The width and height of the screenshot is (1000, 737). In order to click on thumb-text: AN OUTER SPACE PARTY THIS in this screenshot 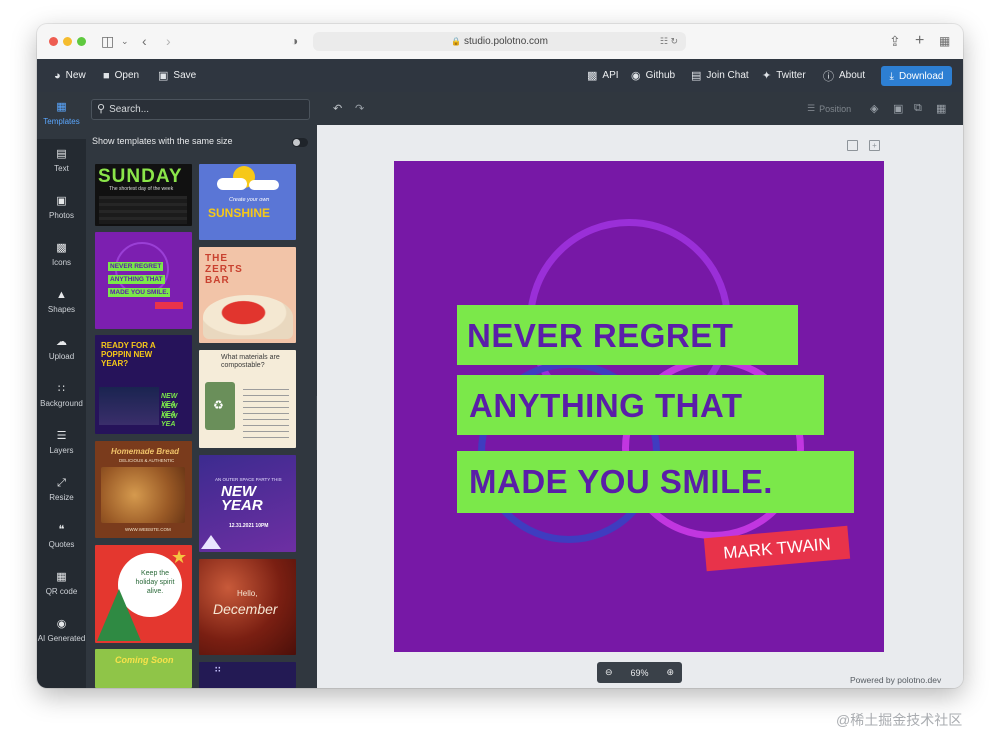, I will do `click(248, 479)`.